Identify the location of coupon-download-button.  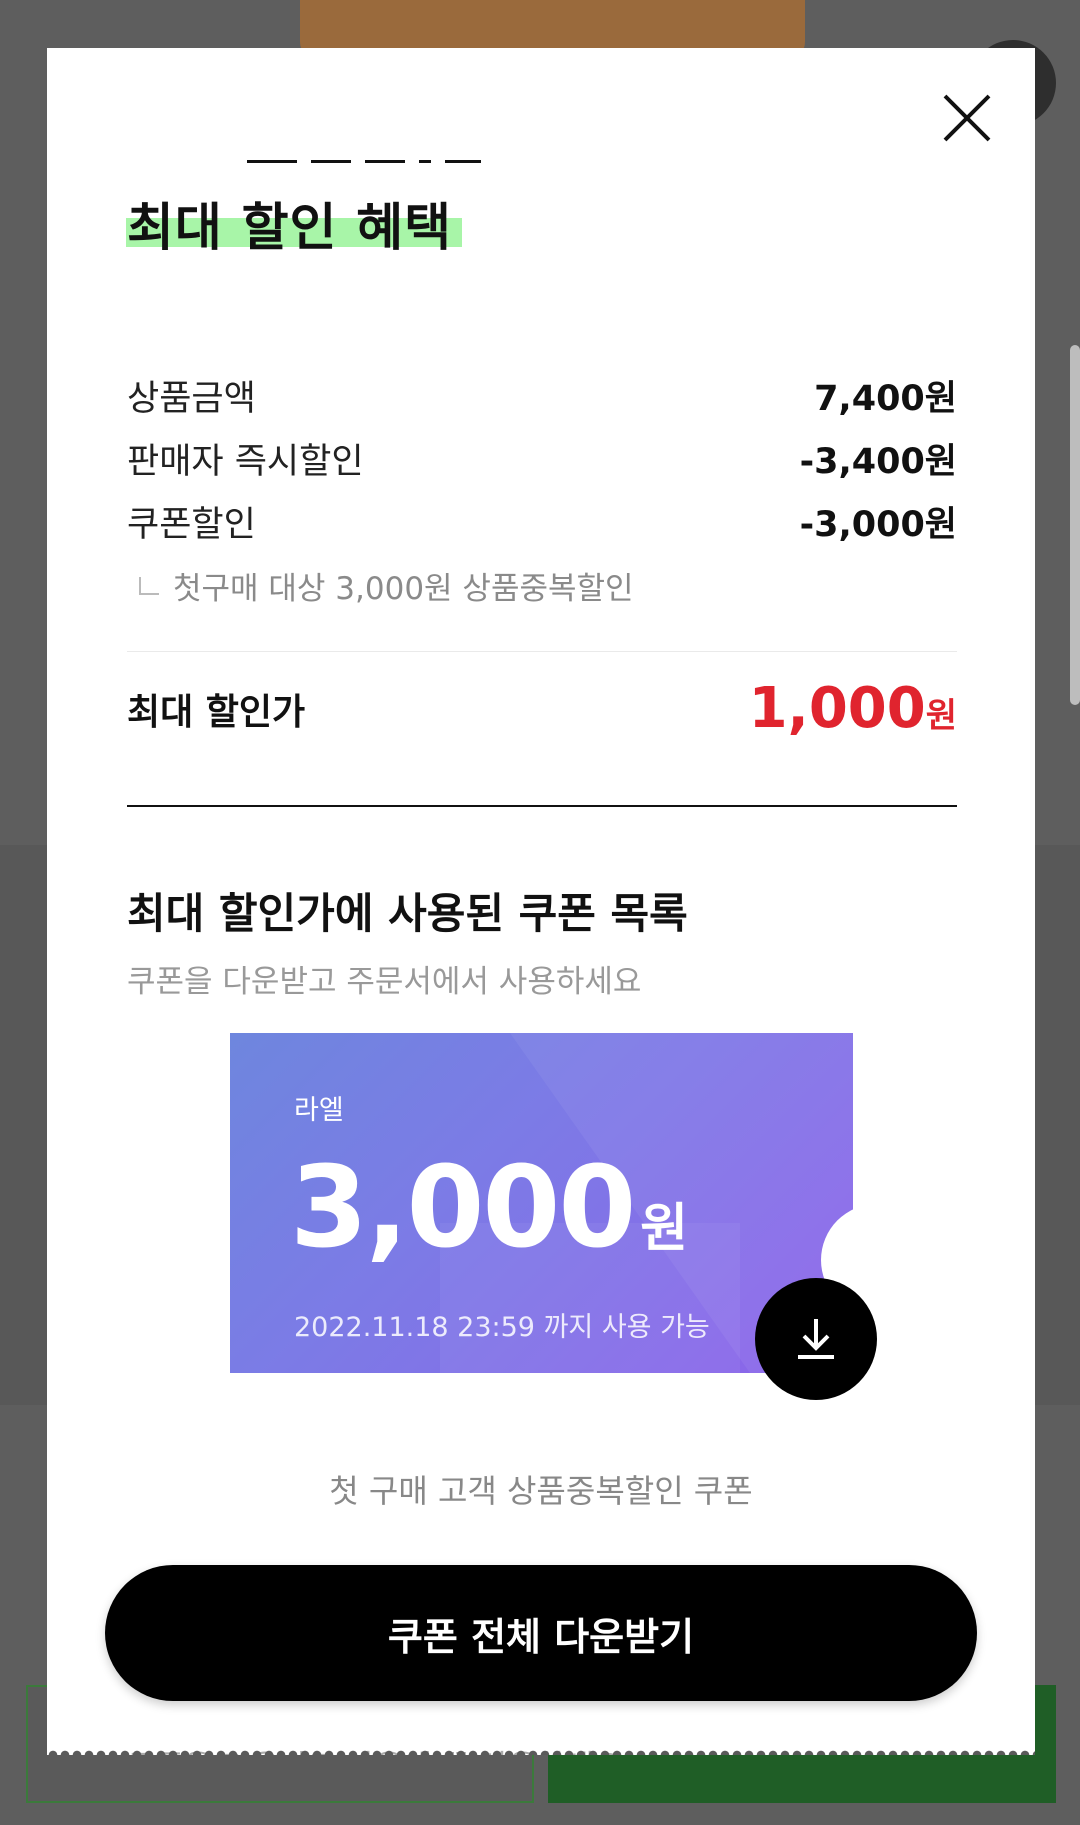
(816, 1339).